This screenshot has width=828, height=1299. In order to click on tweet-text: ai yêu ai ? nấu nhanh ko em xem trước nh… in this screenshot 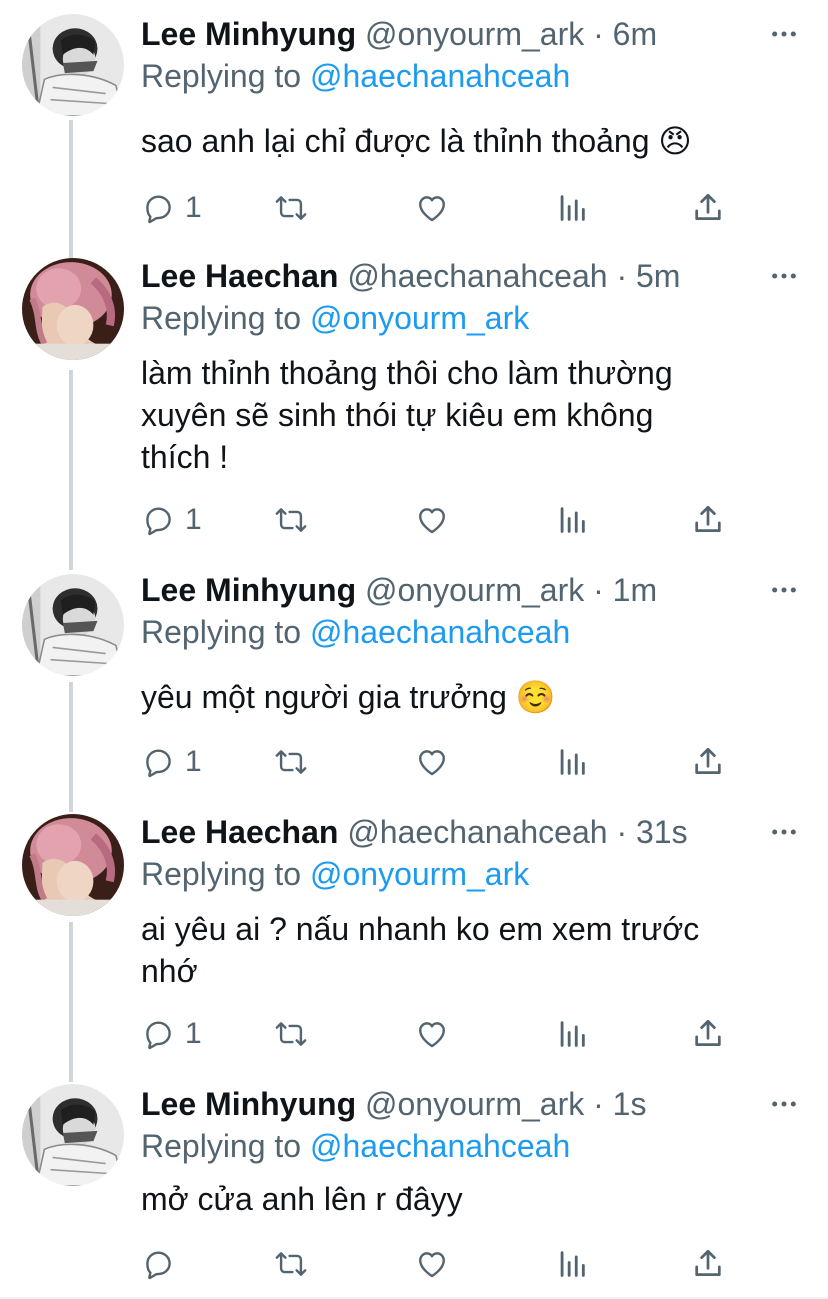, I will do `click(466, 950)`.